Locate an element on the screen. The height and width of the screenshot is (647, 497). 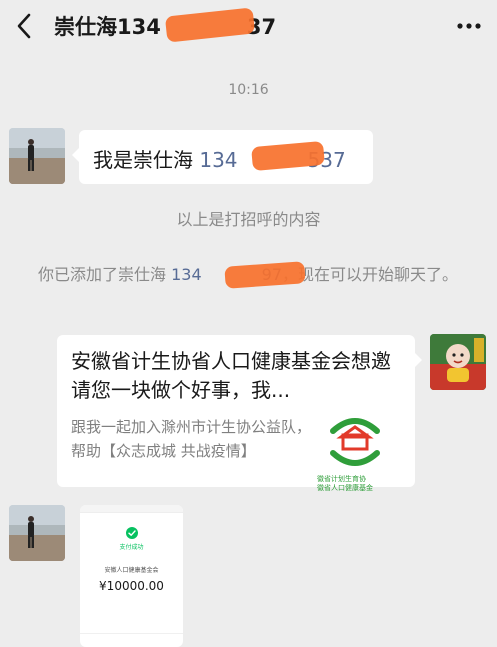
chevron-left-icon is located at coordinates (24, 26).